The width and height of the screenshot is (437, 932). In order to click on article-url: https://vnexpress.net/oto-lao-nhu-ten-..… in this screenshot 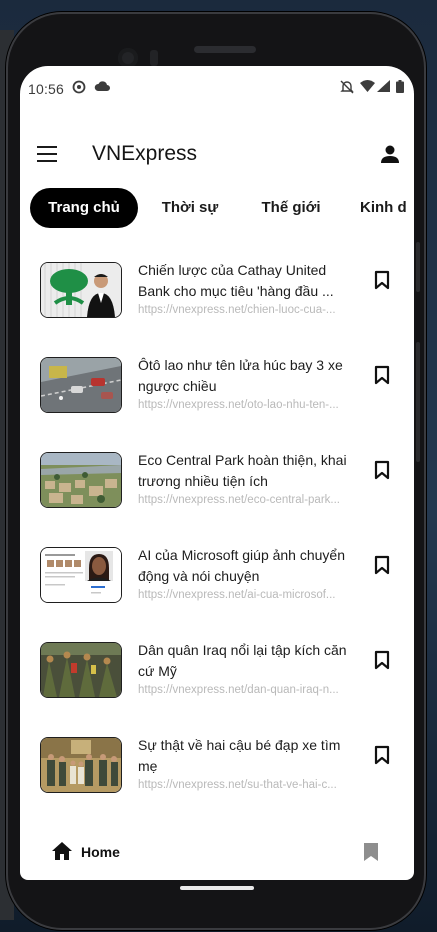, I will do `click(238, 405)`.